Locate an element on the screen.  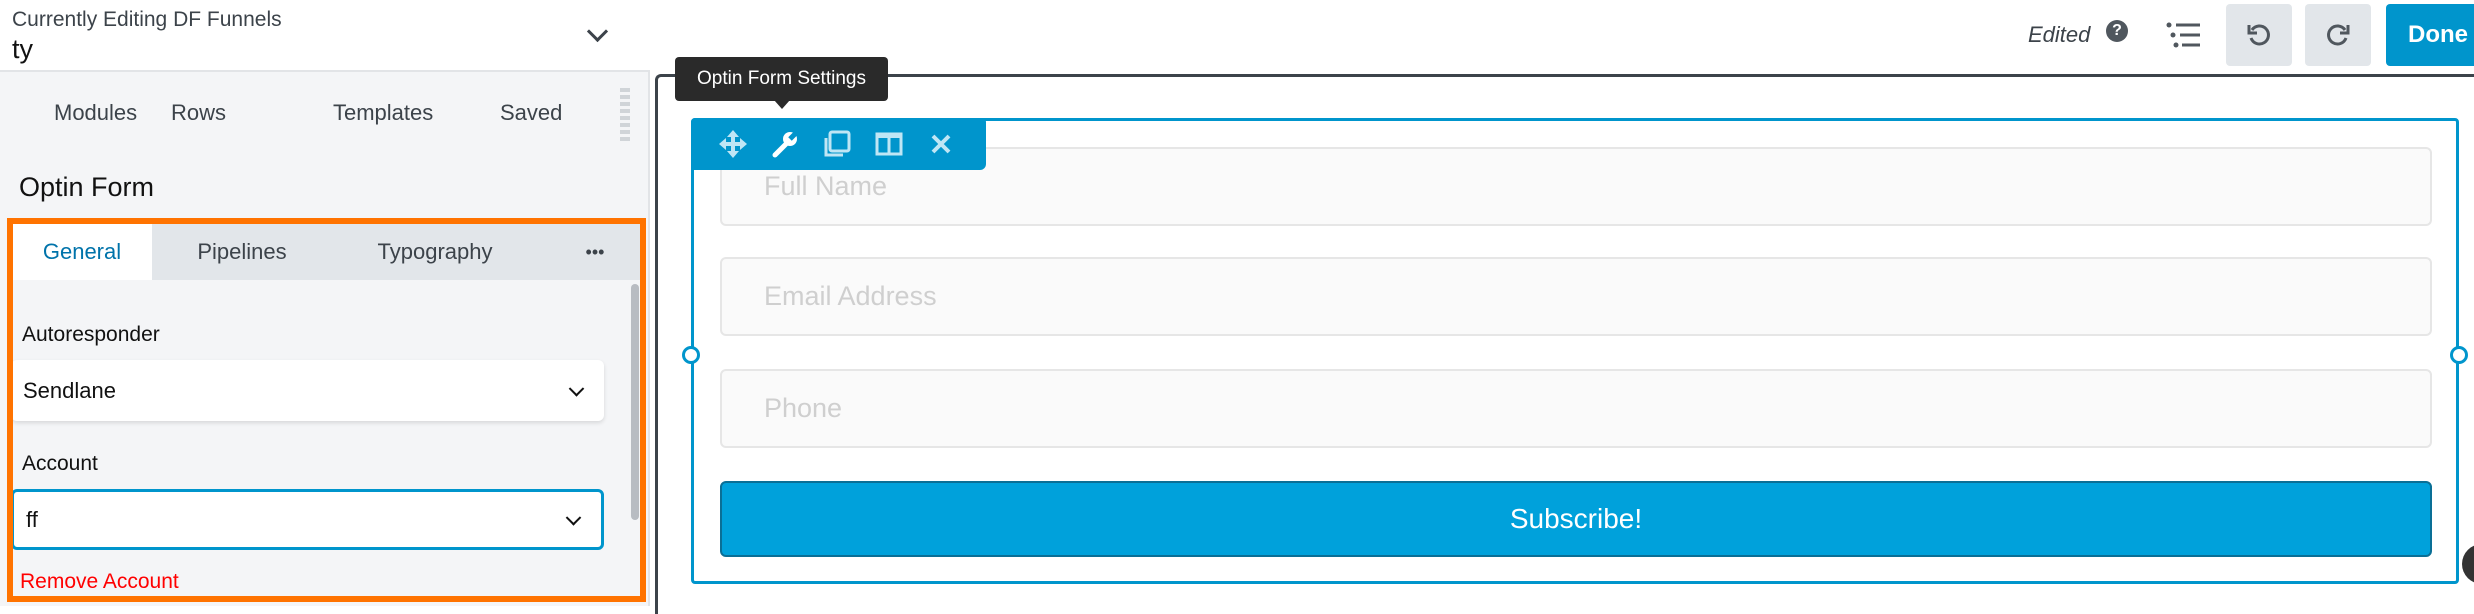
tab-modules: Modules is located at coordinates (95, 113).